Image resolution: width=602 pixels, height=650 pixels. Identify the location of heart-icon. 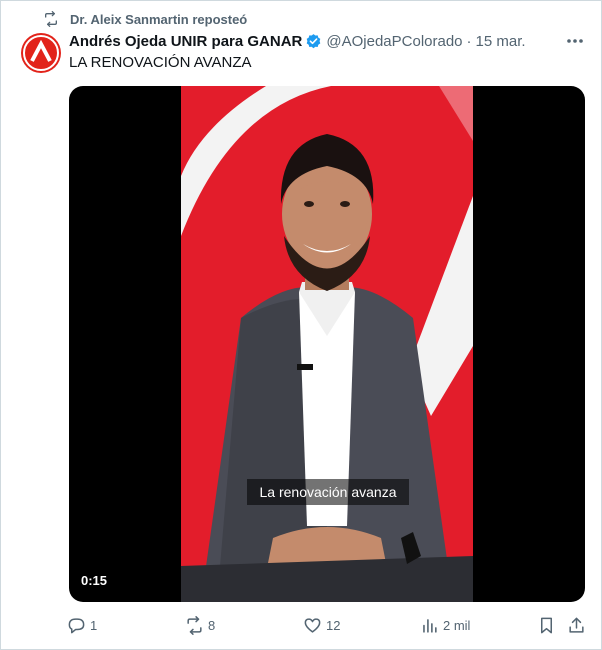
(312, 625).